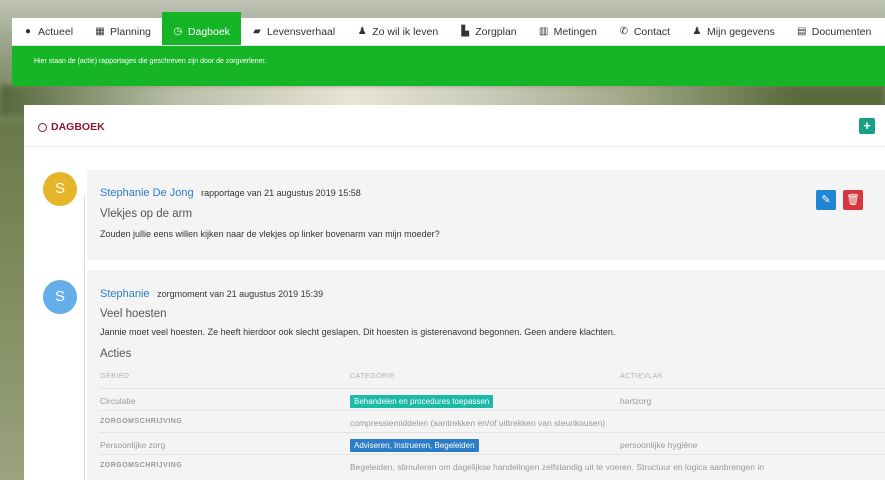 Image resolution: width=885 pixels, height=480 pixels. What do you see at coordinates (496, 31) in the screenshot?
I see `tab-label: Zorgplan` at bounding box center [496, 31].